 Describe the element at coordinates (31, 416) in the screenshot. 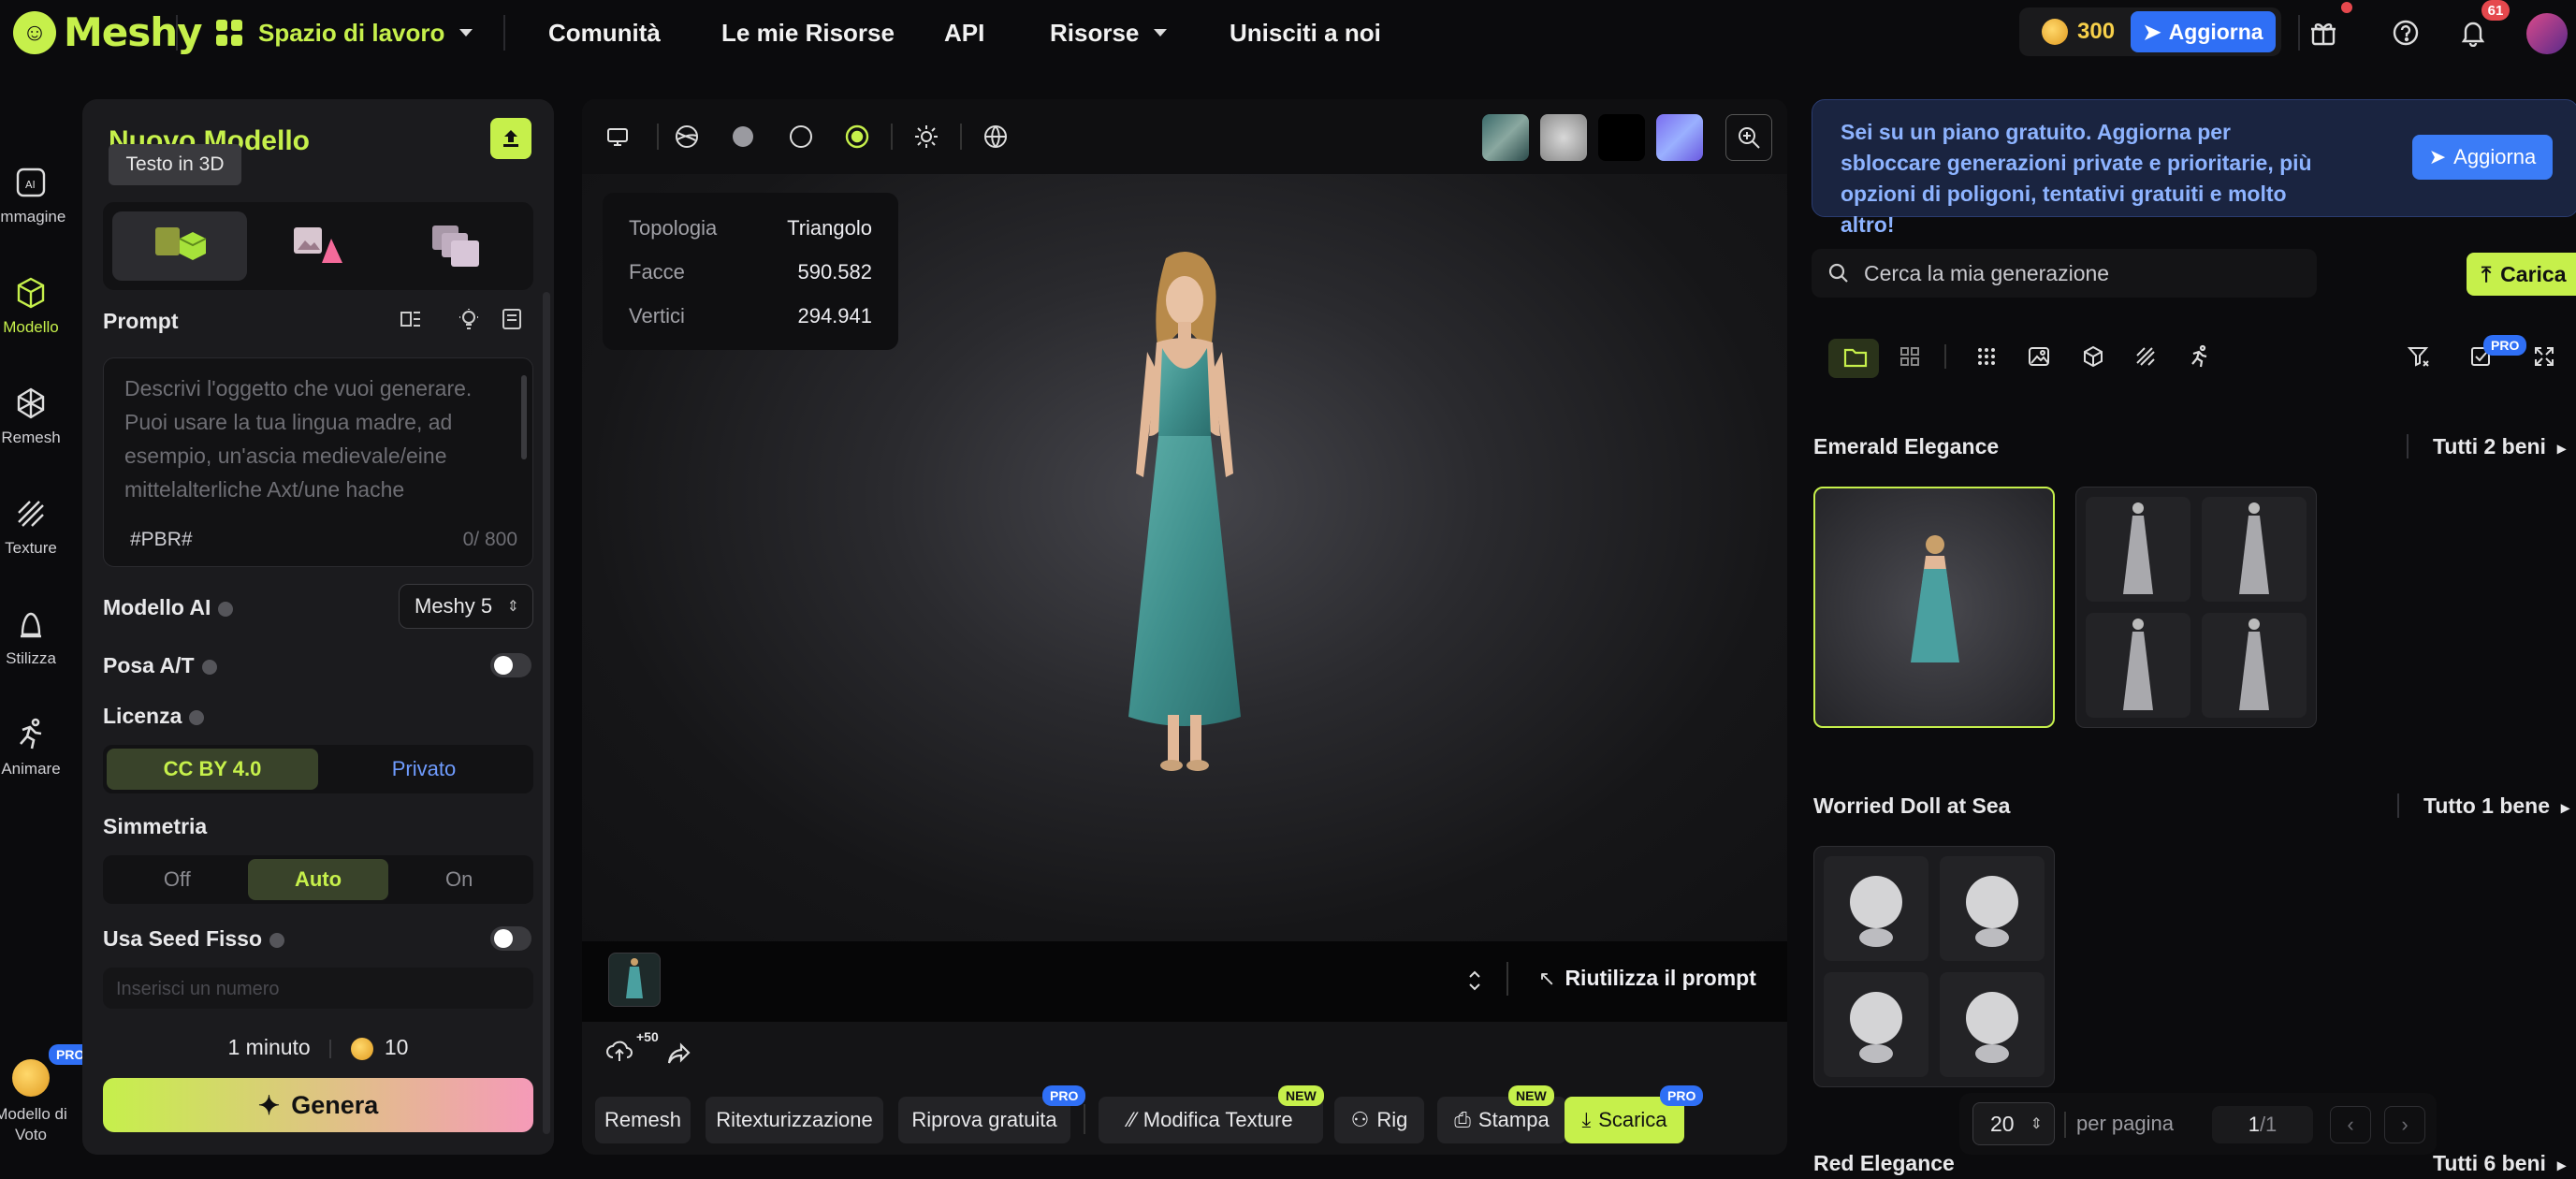

I see `rail-item-remesh: Remesh` at that location.